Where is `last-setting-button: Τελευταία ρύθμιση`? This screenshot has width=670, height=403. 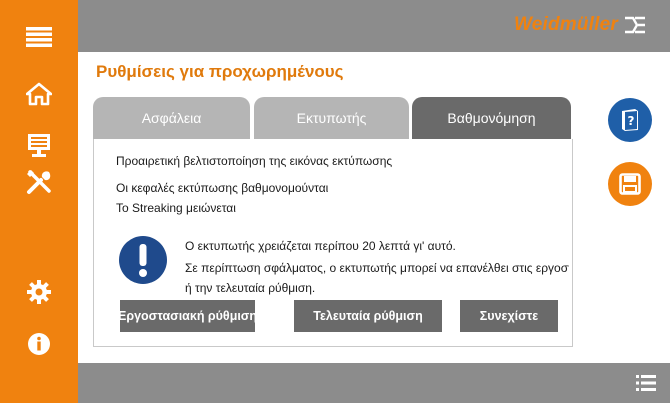 last-setting-button: Τελευταία ρύθμιση is located at coordinates (368, 316).